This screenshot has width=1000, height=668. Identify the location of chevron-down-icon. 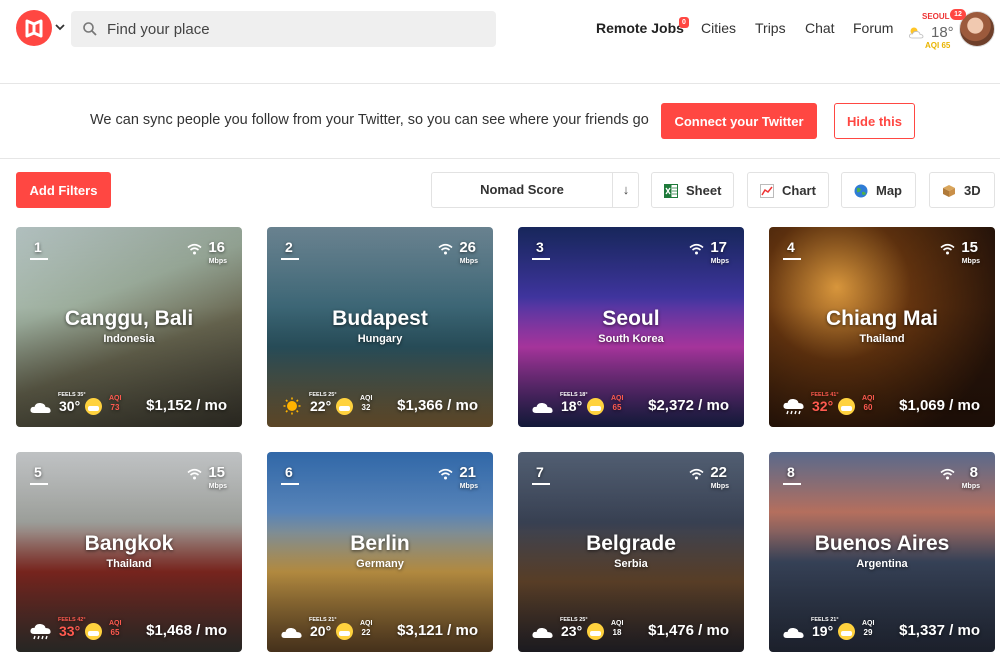
(60, 27).